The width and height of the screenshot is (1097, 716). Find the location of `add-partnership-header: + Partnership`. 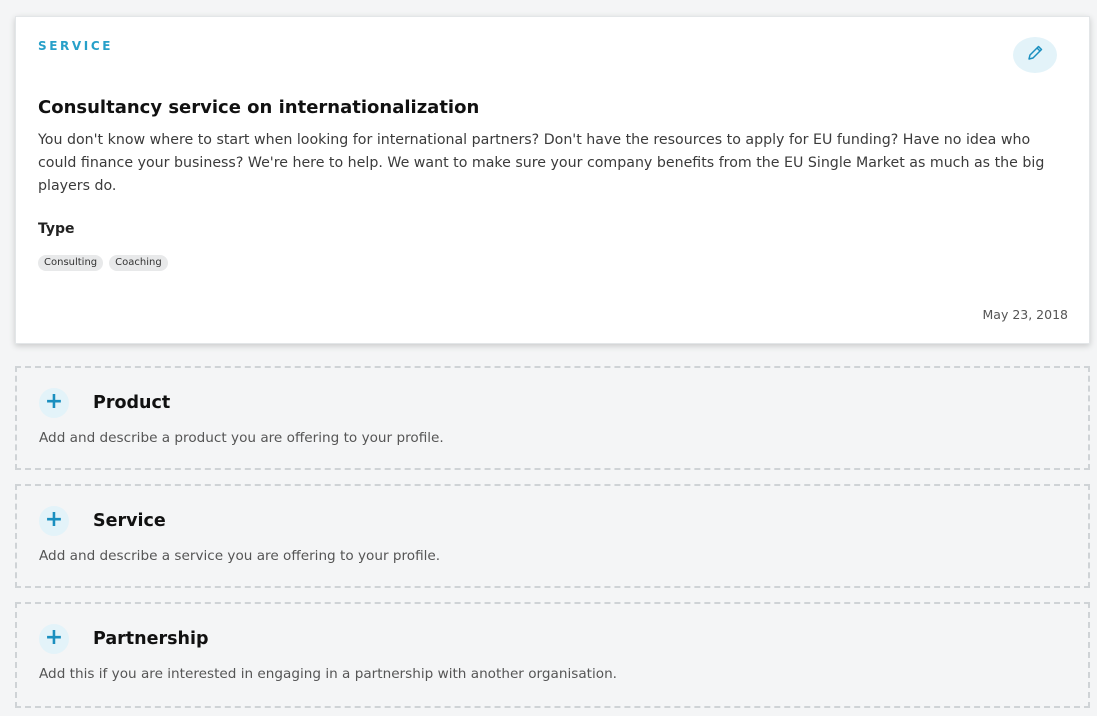

add-partnership-header: + Partnership is located at coordinates (124, 639).